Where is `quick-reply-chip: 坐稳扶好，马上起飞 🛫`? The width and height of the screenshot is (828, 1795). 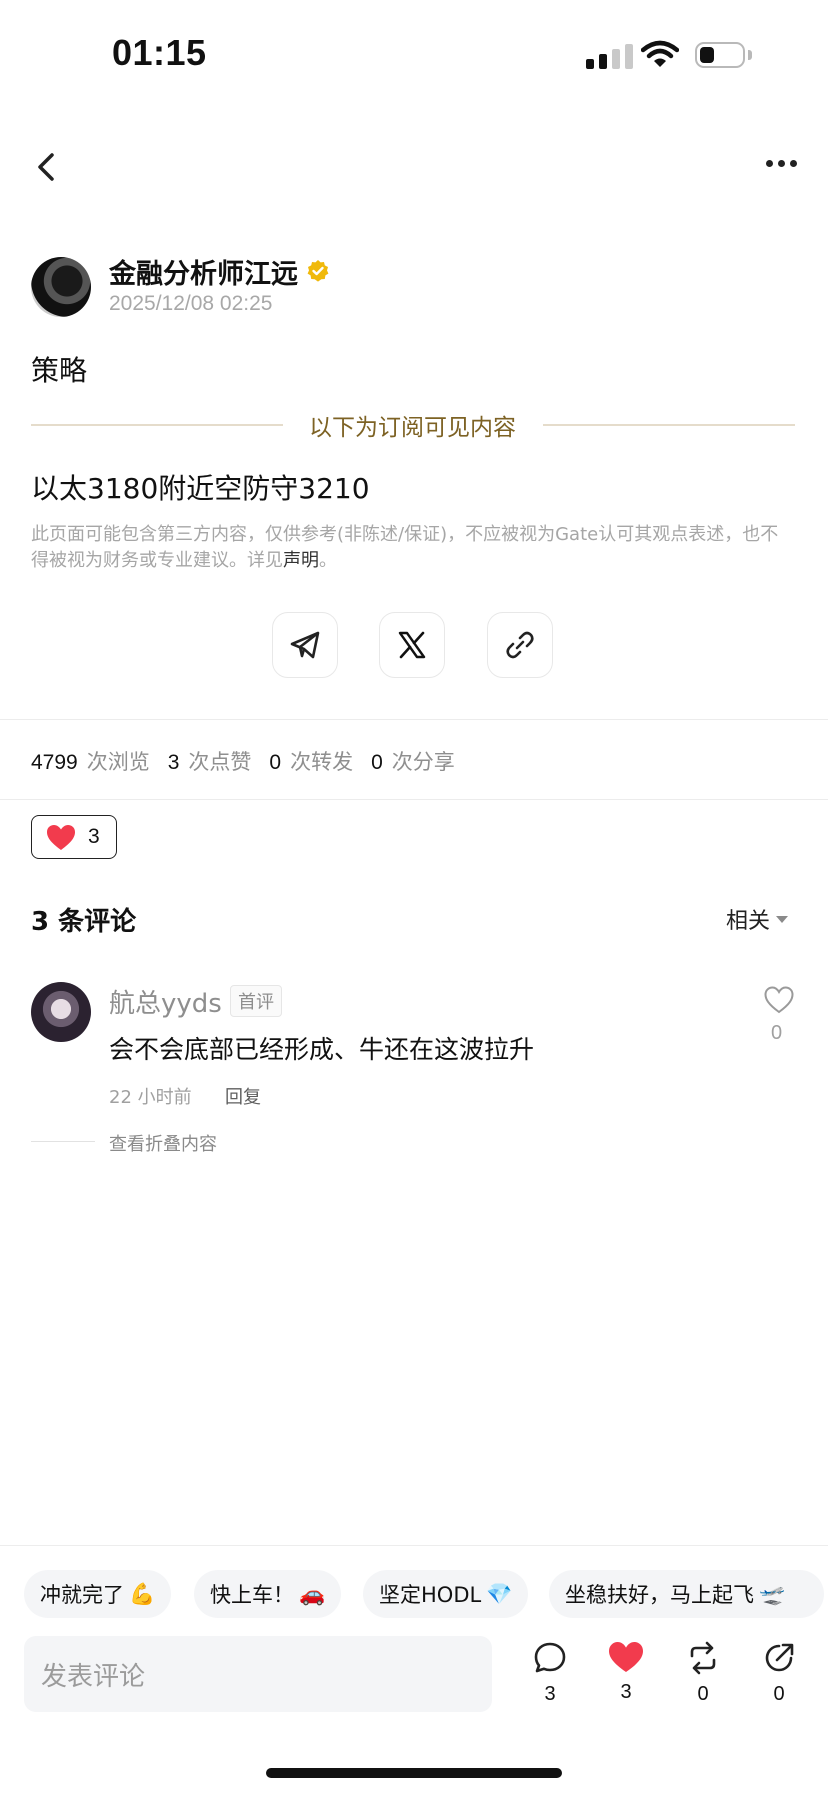
quick-reply-chip: 坐稳扶好，马上起飞 🛫 is located at coordinates (686, 1594).